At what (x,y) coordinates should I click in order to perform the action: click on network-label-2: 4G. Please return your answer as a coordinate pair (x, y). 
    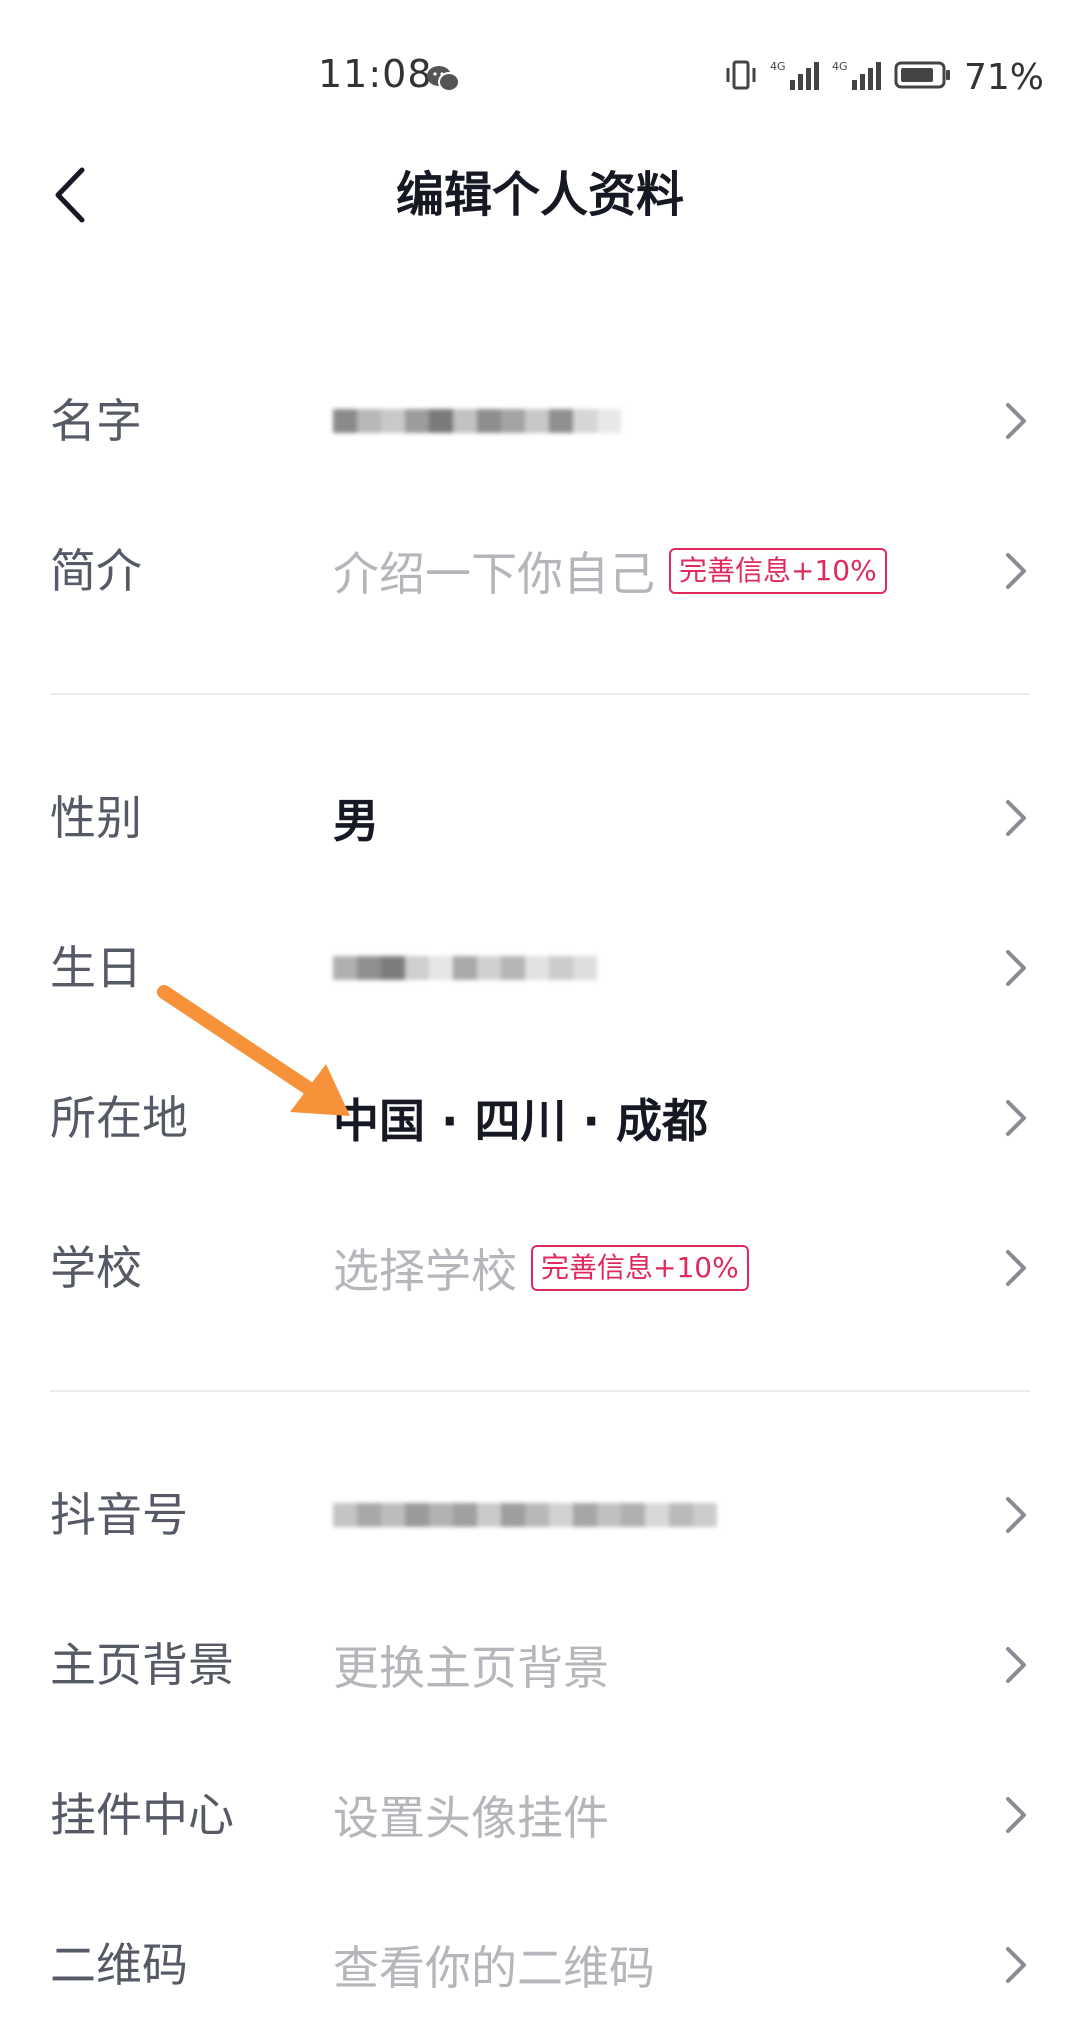
    Looking at the image, I should click on (840, 66).